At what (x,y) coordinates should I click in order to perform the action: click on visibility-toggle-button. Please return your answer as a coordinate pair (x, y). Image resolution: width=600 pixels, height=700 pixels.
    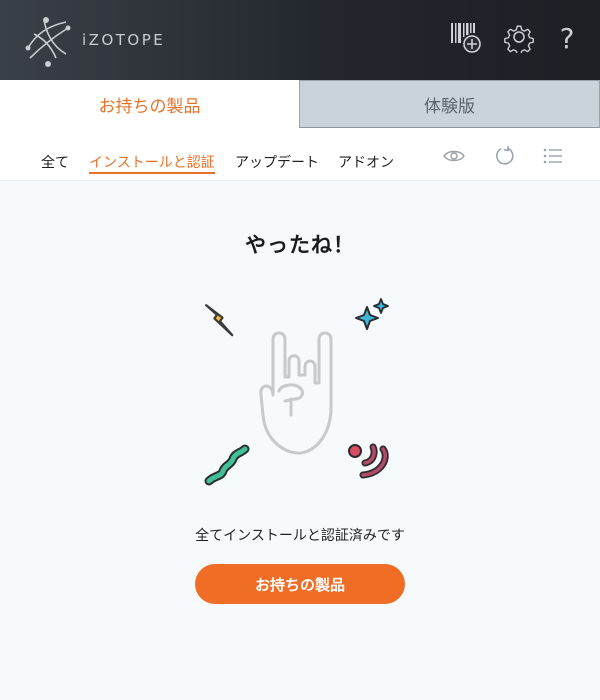
    Looking at the image, I should click on (454, 158).